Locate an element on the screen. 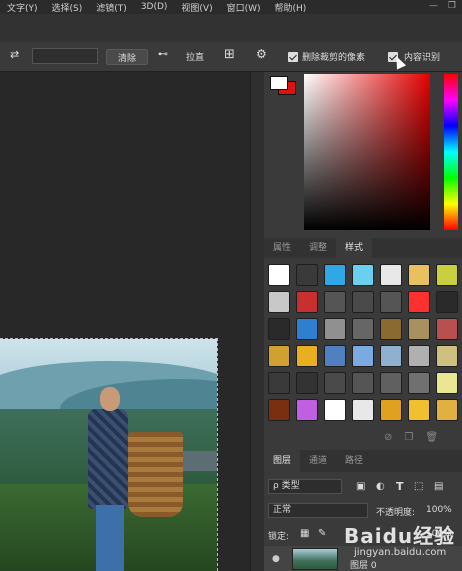  layers-tabs: 图层 通道 路径 is located at coordinates (363, 461).